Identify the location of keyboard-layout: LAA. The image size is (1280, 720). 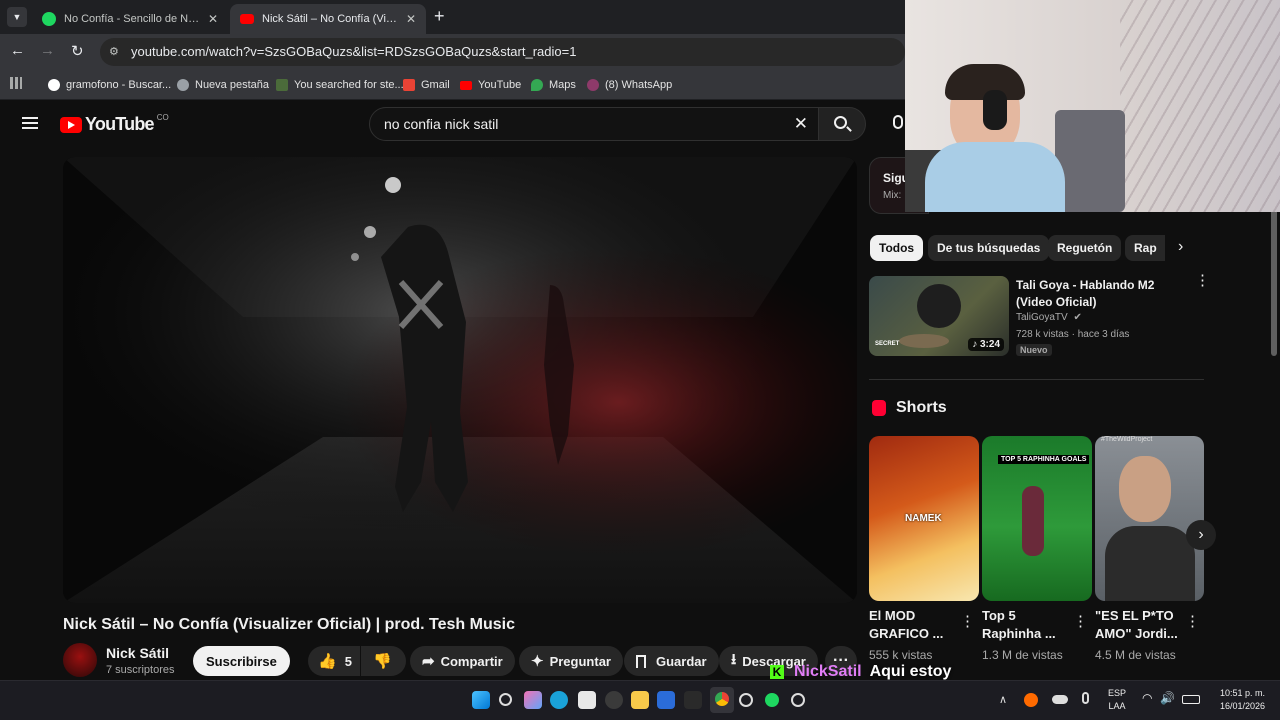
(1117, 706).